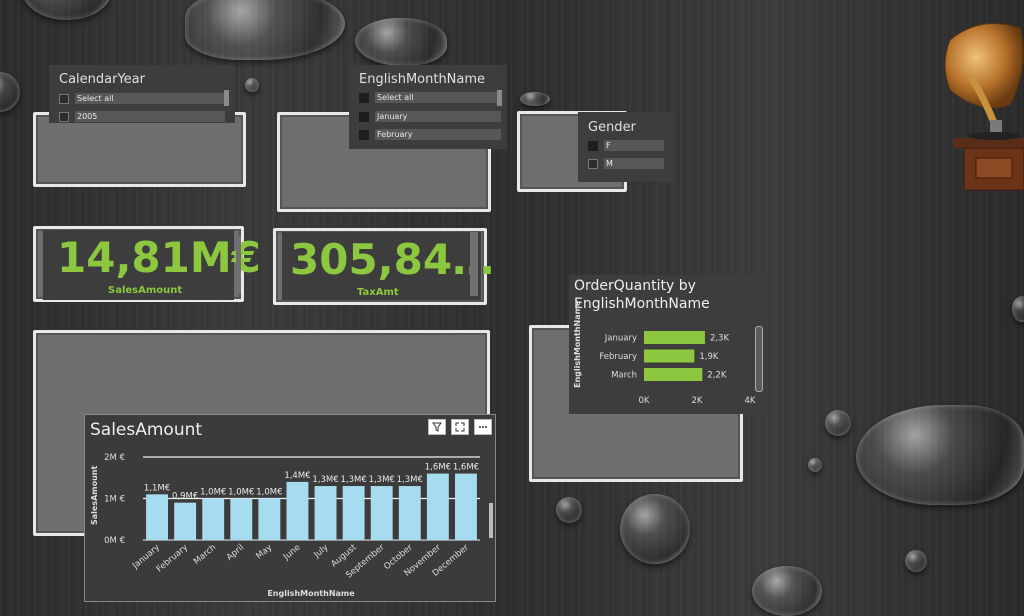 The width and height of the screenshot is (1024, 616). Describe the element at coordinates (311, 593) in the screenshot. I see `x-axis-title: EnglishMonthName` at that location.